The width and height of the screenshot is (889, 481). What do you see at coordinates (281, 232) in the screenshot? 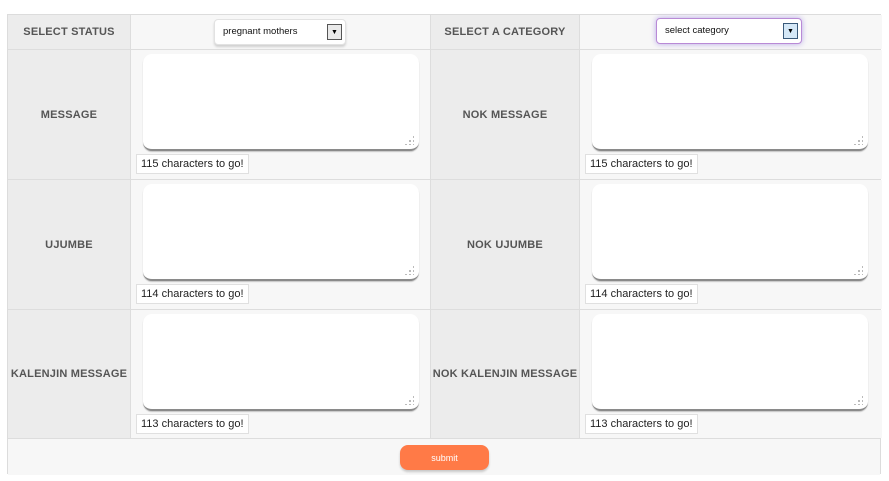
I see `ujumbe-textarea` at bounding box center [281, 232].